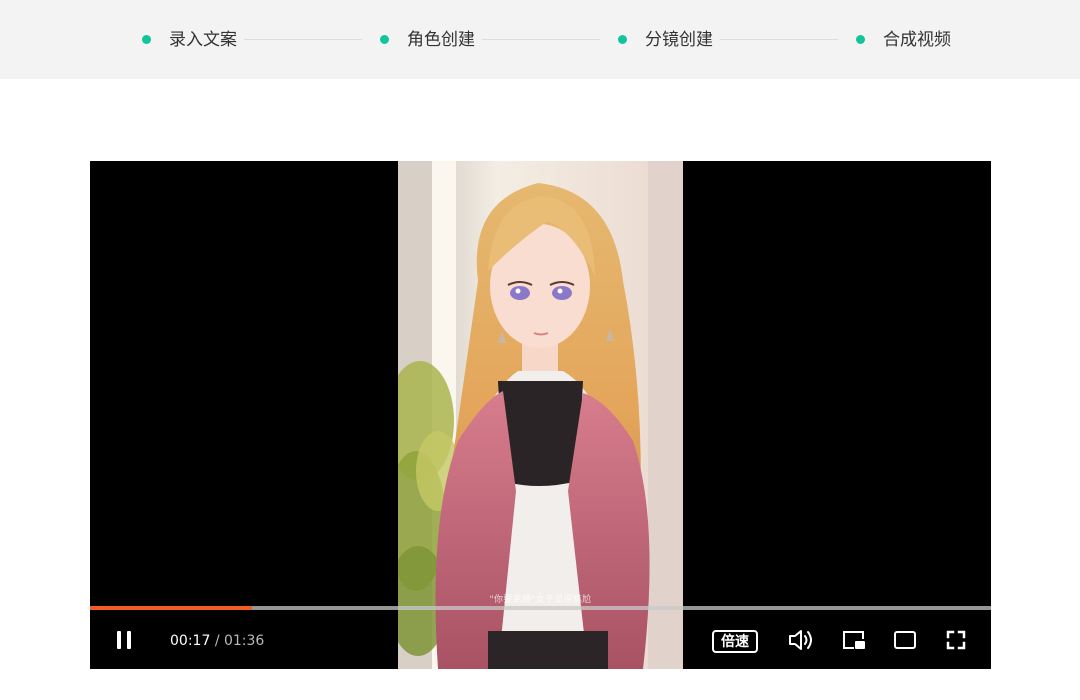 The width and height of the screenshot is (1080, 700). What do you see at coordinates (735, 641) in the screenshot?
I see `speed-button: 倍速` at bounding box center [735, 641].